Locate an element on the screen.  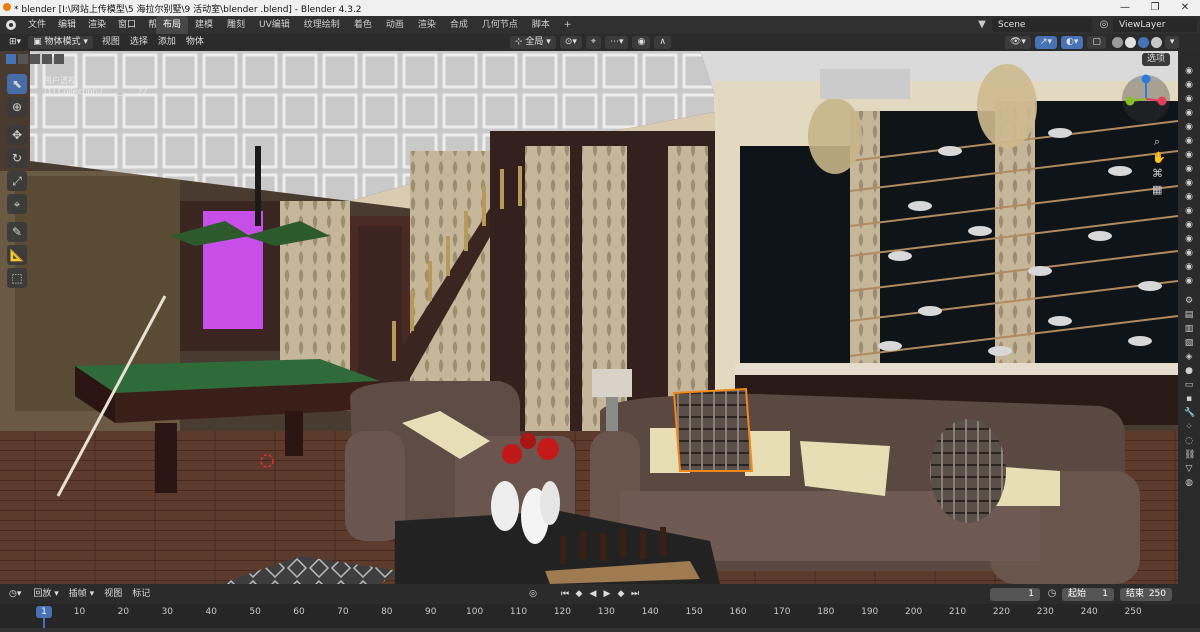
pivot-point-button: ⊙▾ is located at coordinates (570, 42).